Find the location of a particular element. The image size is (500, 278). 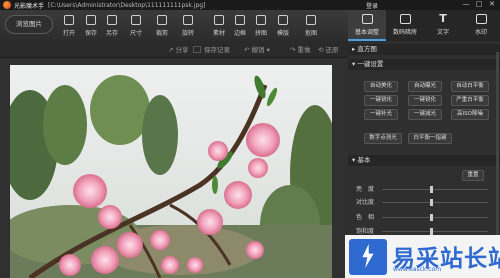

panel-tabs: 基本调整 数码暗房 T 文字 水印 is located at coordinates (424, 25).